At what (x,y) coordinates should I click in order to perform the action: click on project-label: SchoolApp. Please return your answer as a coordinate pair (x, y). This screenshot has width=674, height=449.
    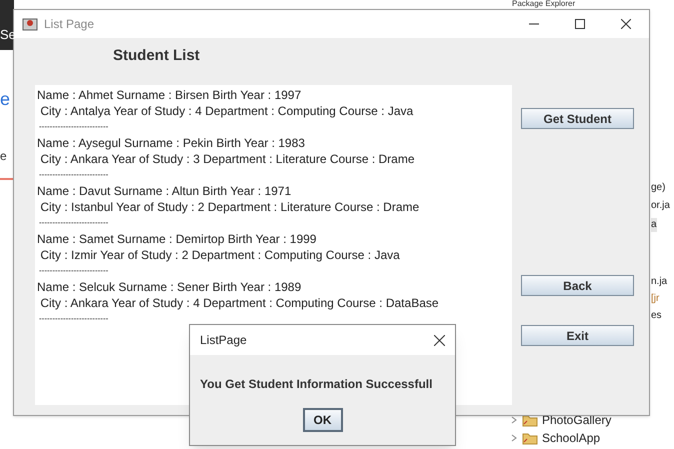
    Looking at the image, I should click on (571, 438).